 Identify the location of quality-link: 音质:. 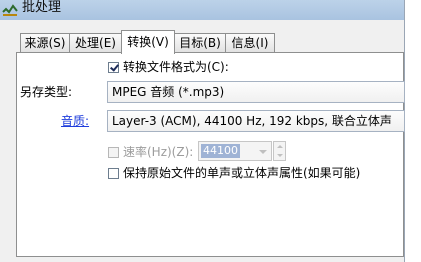
(75, 120).